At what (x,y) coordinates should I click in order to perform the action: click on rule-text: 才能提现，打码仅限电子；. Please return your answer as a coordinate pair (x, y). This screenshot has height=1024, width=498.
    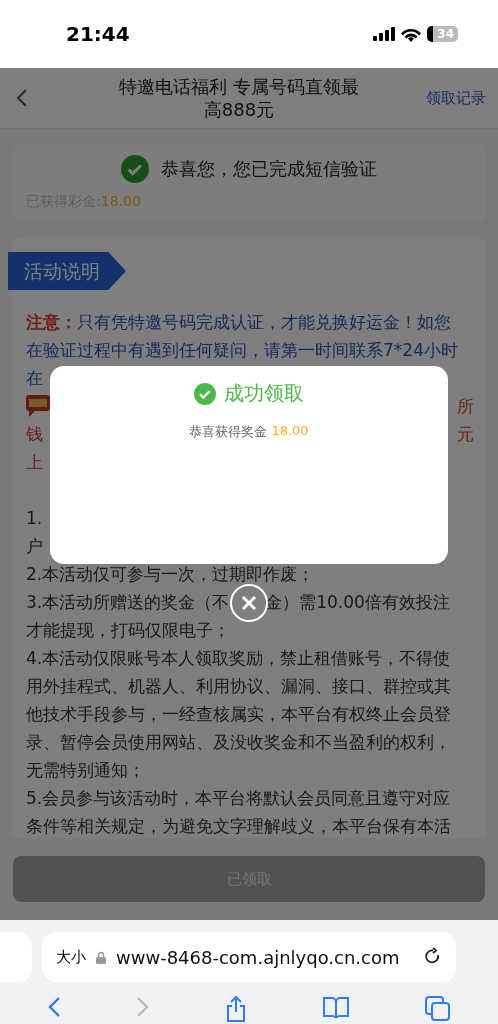
    Looking at the image, I should click on (128, 630).